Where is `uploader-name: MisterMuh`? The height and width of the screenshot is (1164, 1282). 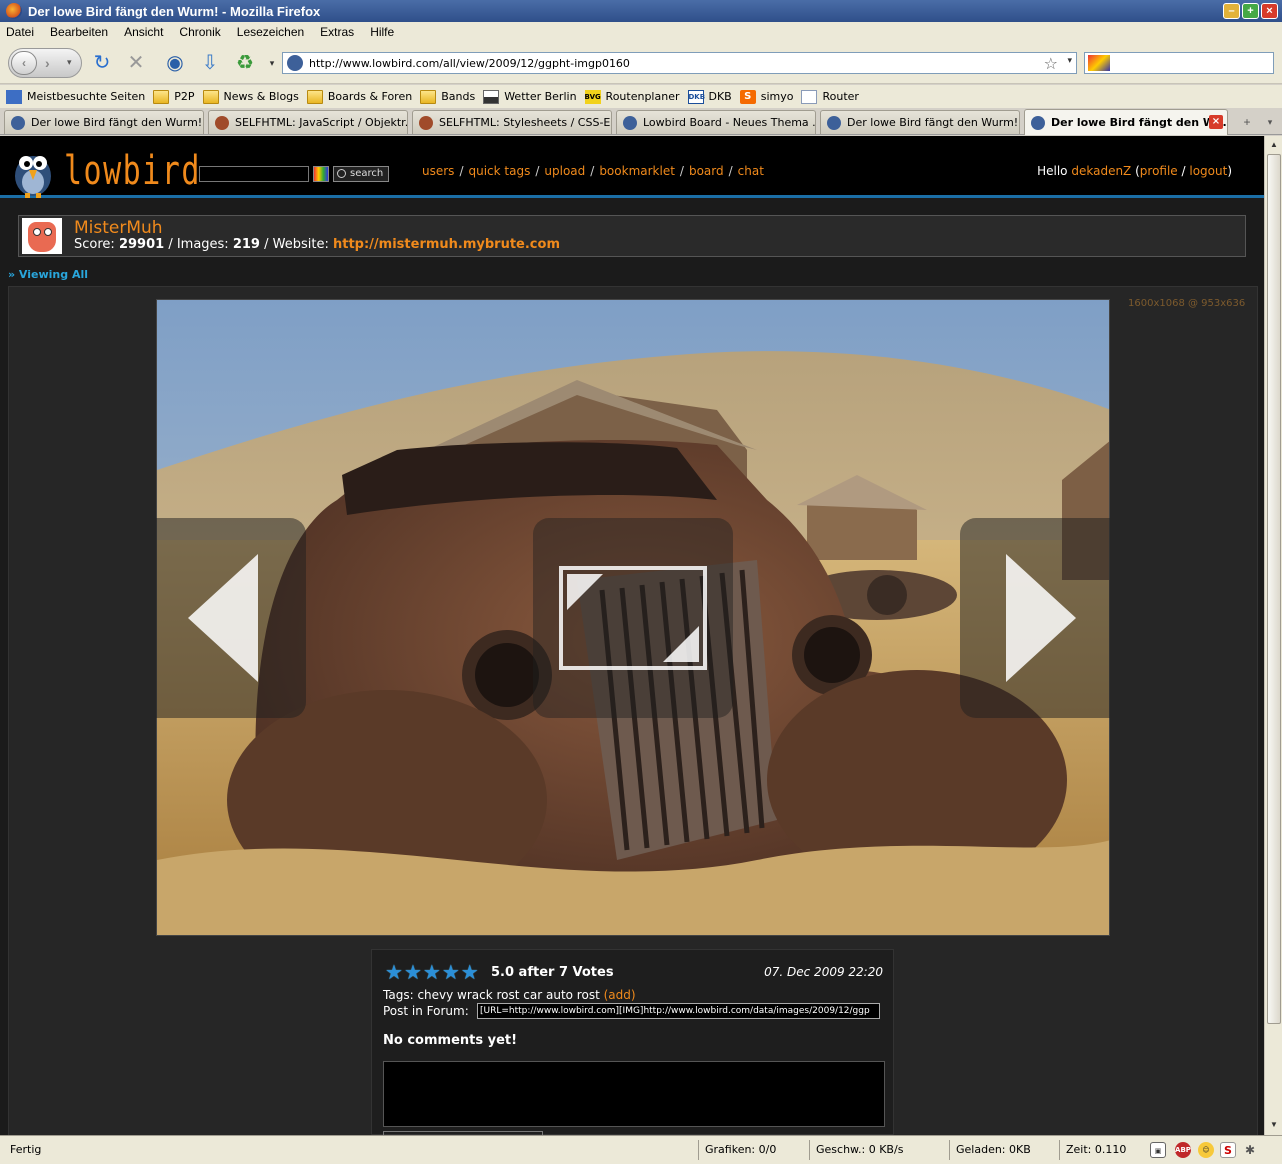 uploader-name: MisterMuh is located at coordinates (118, 228).